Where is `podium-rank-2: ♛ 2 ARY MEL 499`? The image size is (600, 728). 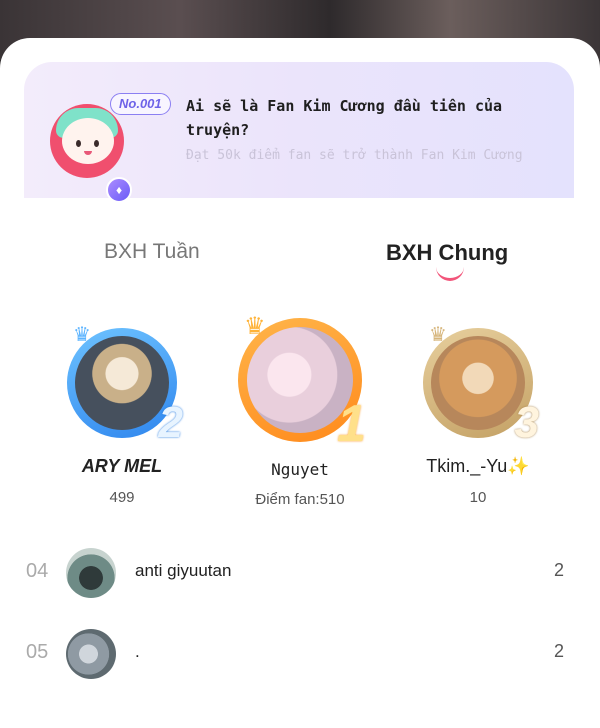 podium-rank-2: ♛ 2 ARY MEL 499 is located at coordinates (122, 415).